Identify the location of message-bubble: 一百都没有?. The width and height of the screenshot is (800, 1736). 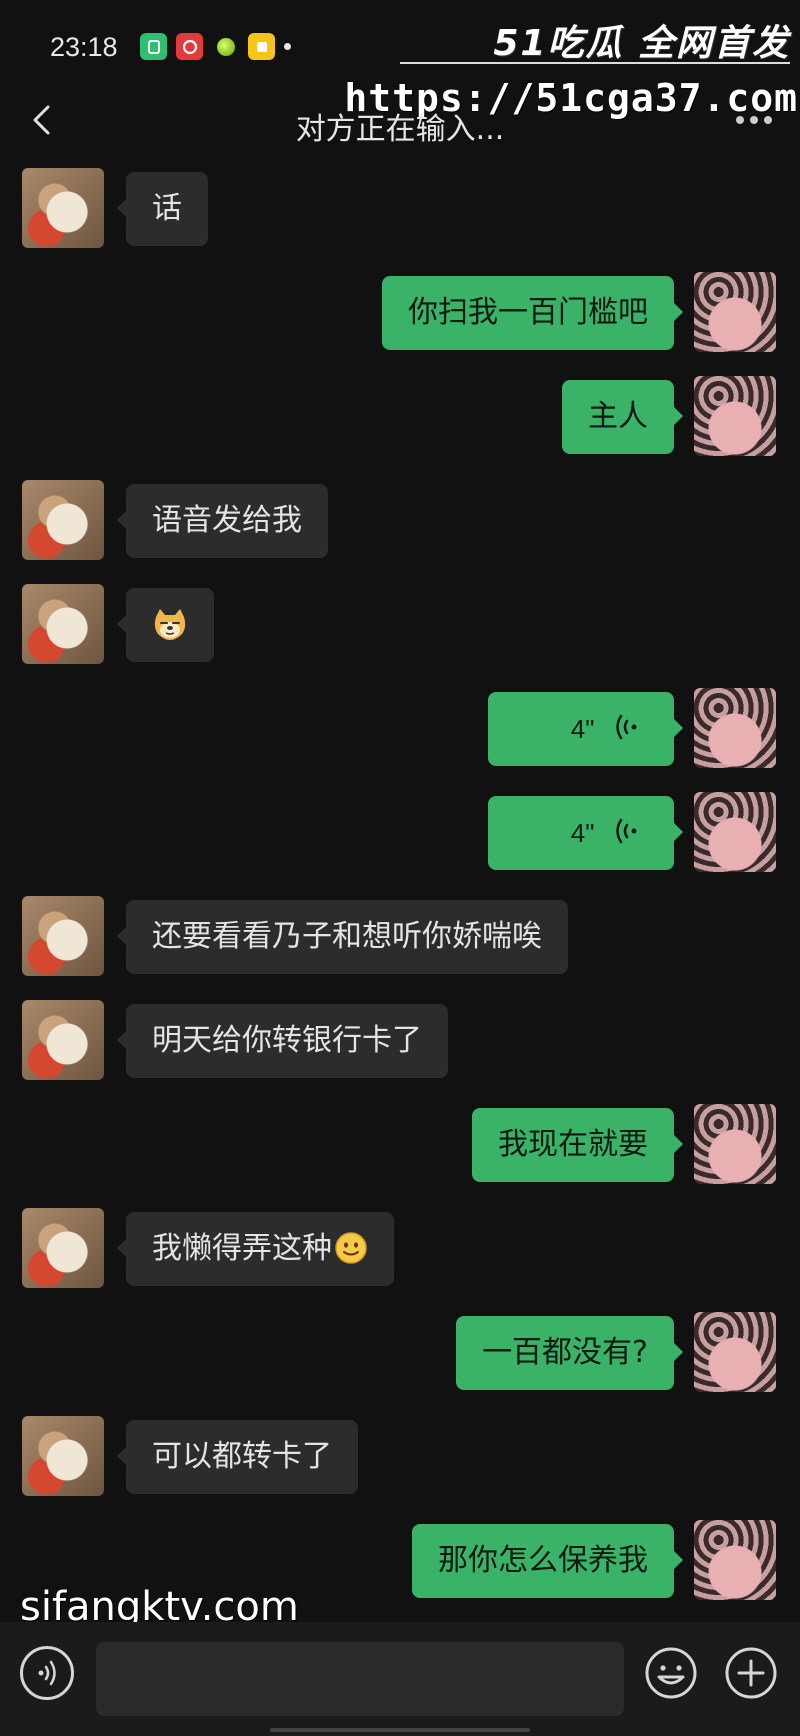
(569, 1353).